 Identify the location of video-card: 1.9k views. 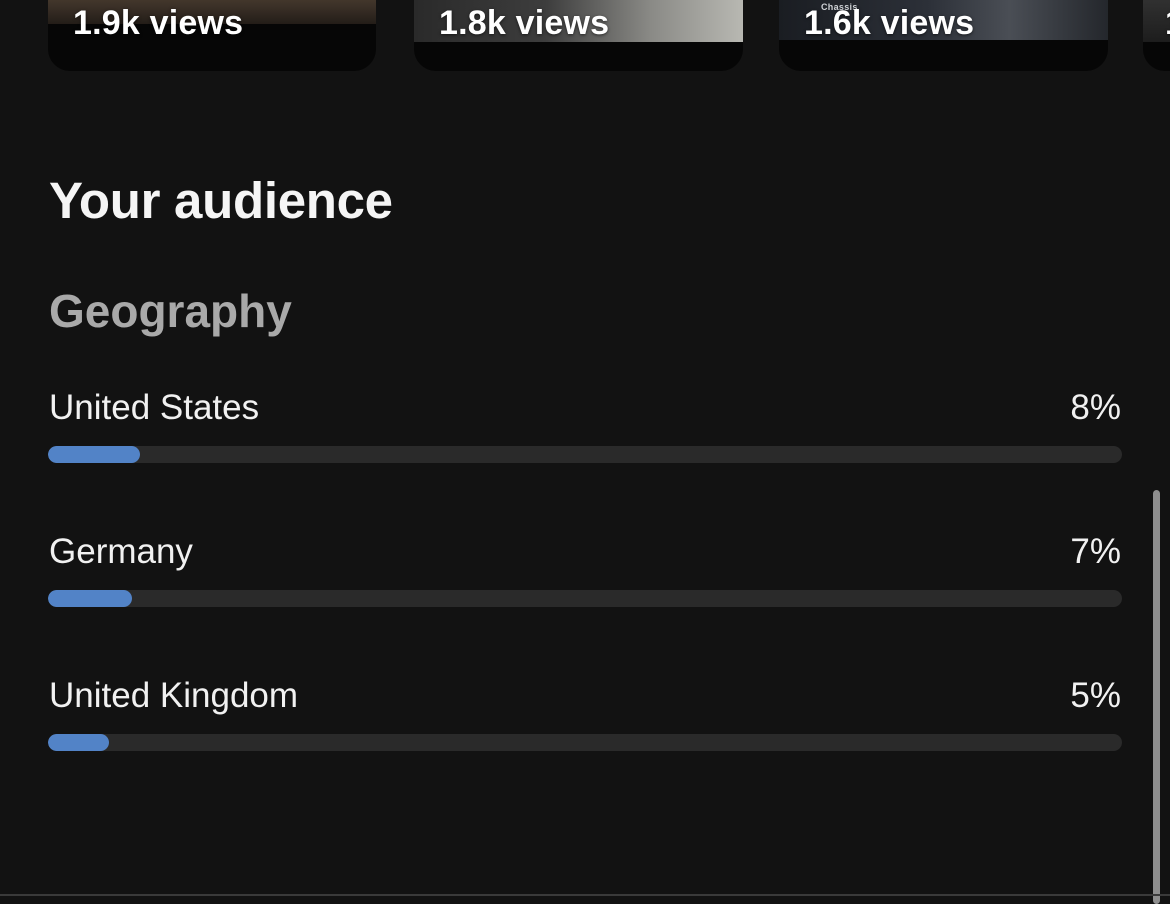
(212, 35).